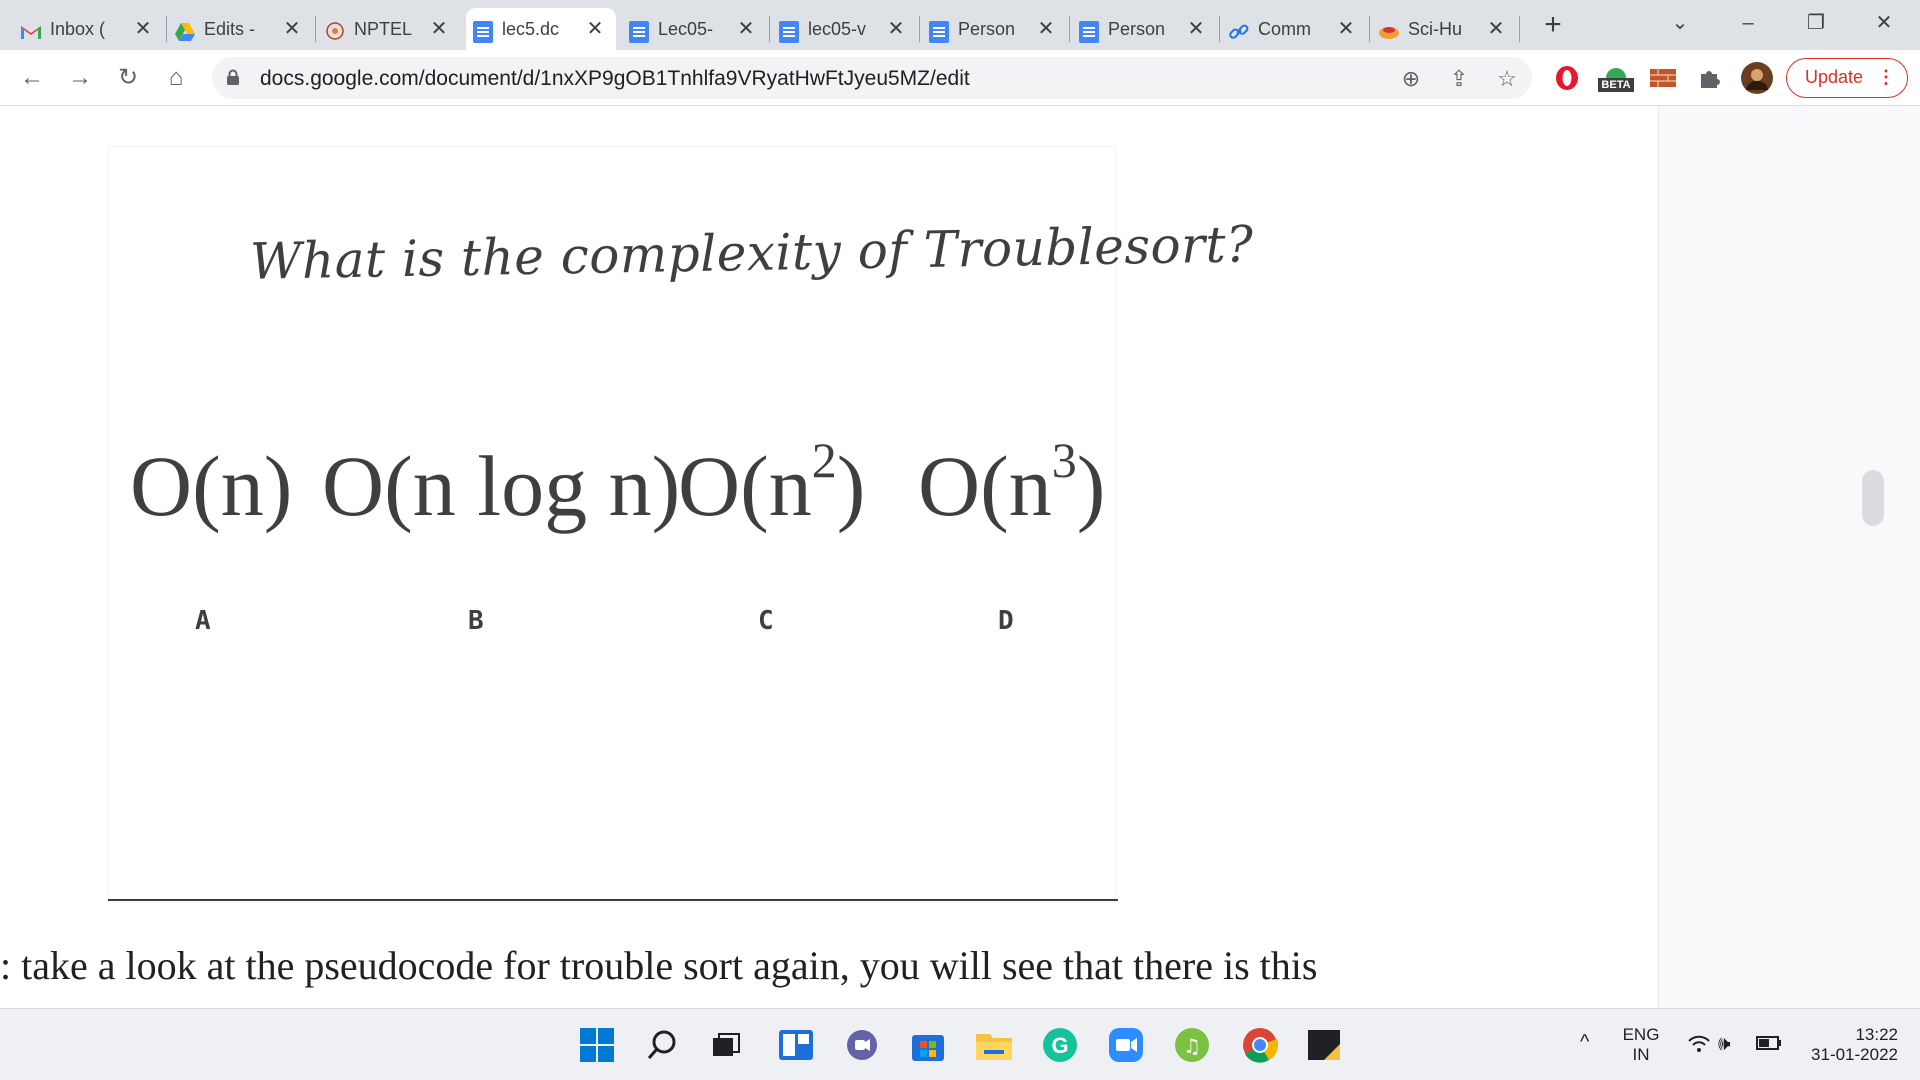  Describe the element at coordinates (1012, 483) in the screenshot. I see `option-d-expression: O(n3)` at that location.